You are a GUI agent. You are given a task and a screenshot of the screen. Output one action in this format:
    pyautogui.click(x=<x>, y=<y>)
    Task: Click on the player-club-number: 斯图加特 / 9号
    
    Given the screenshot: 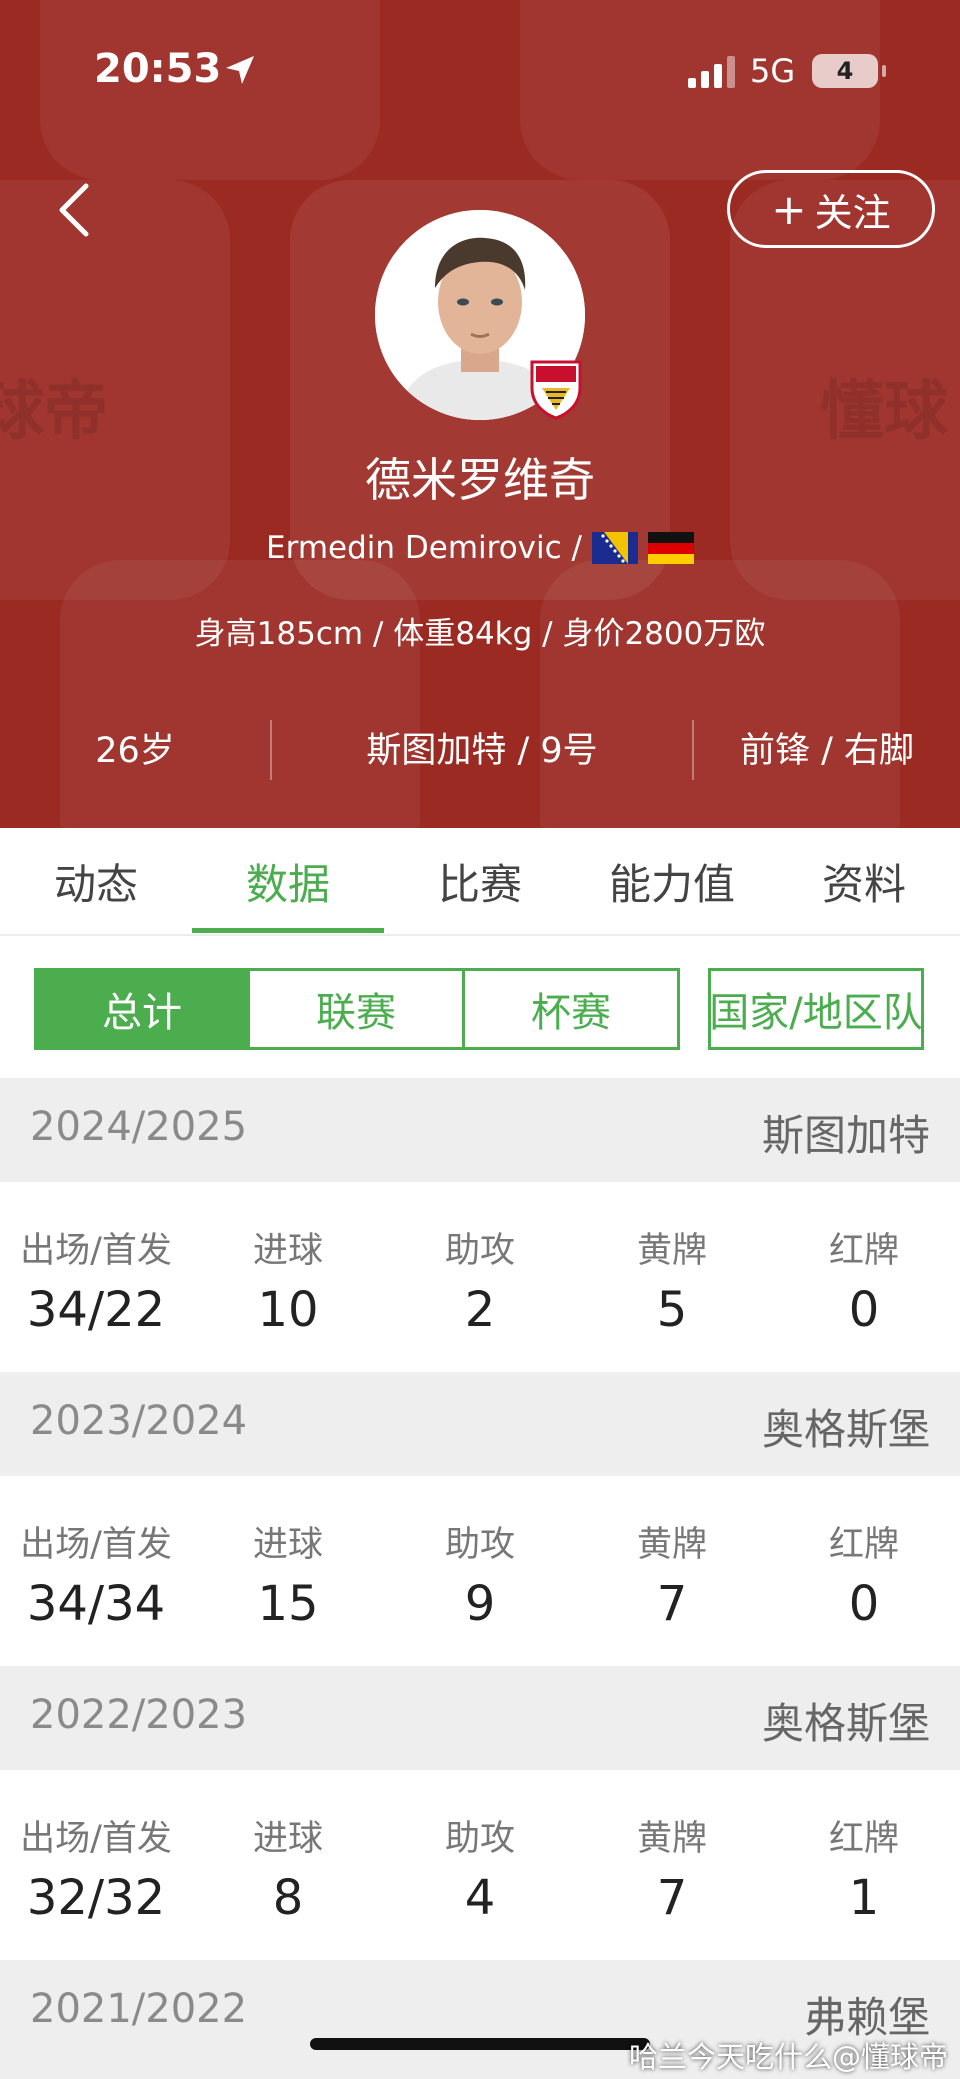 What is the action you would take?
    pyautogui.click(x=482, y=747)
    